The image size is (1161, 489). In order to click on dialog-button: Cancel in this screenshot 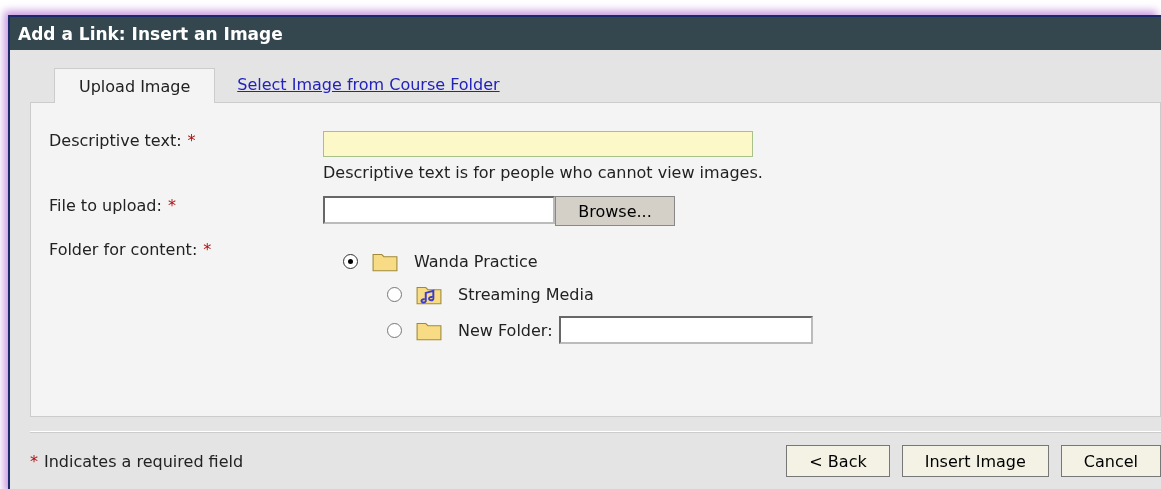, I will do `click(1110, 461)`.